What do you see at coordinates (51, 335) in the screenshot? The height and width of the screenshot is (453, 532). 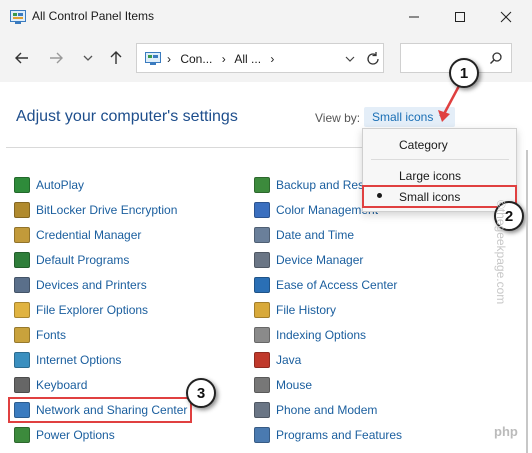 I see `control-panel-item-label: Fonts` at bounding box center [51, 335].